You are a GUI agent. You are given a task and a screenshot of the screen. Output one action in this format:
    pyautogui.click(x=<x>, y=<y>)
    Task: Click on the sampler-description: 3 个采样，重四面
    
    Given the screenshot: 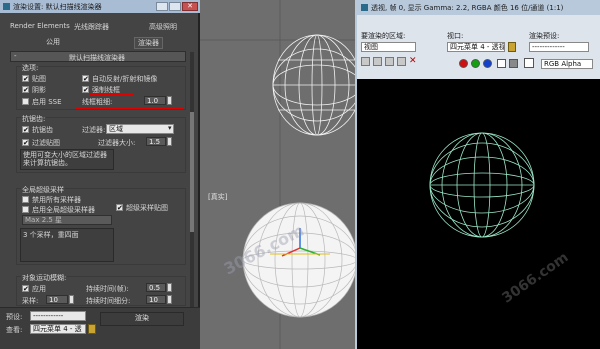 What is the action you would take?
    pyautogui.click(x=51, y=235)
    